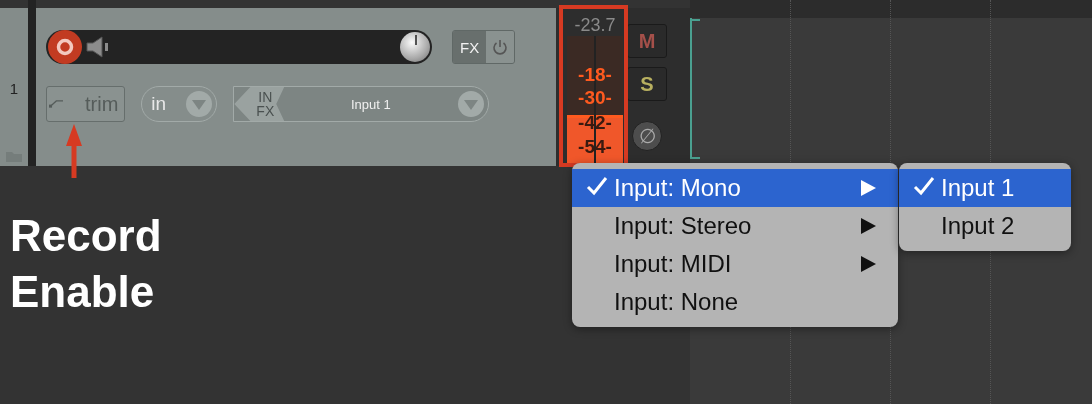 Image resolution: width=1092 pixels, height=404 pixels. I want to click on menu-item: Input: MIDI, so click(735, 264).